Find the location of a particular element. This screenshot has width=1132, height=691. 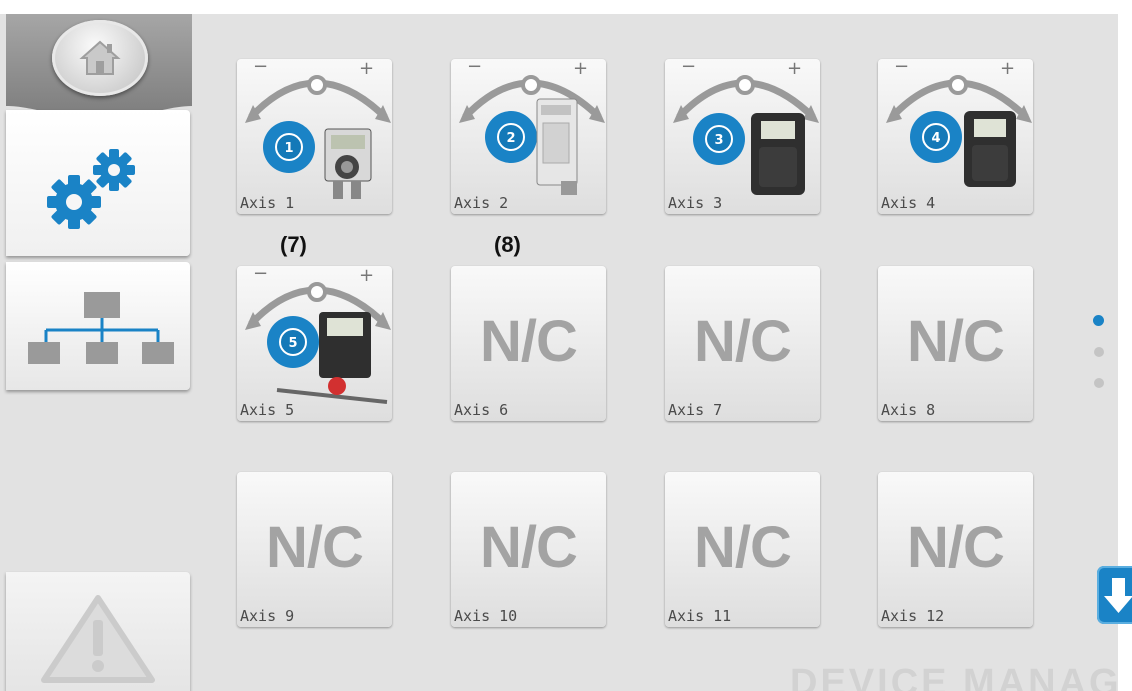

svg-text: 3 is located at coordinates (718, 140).